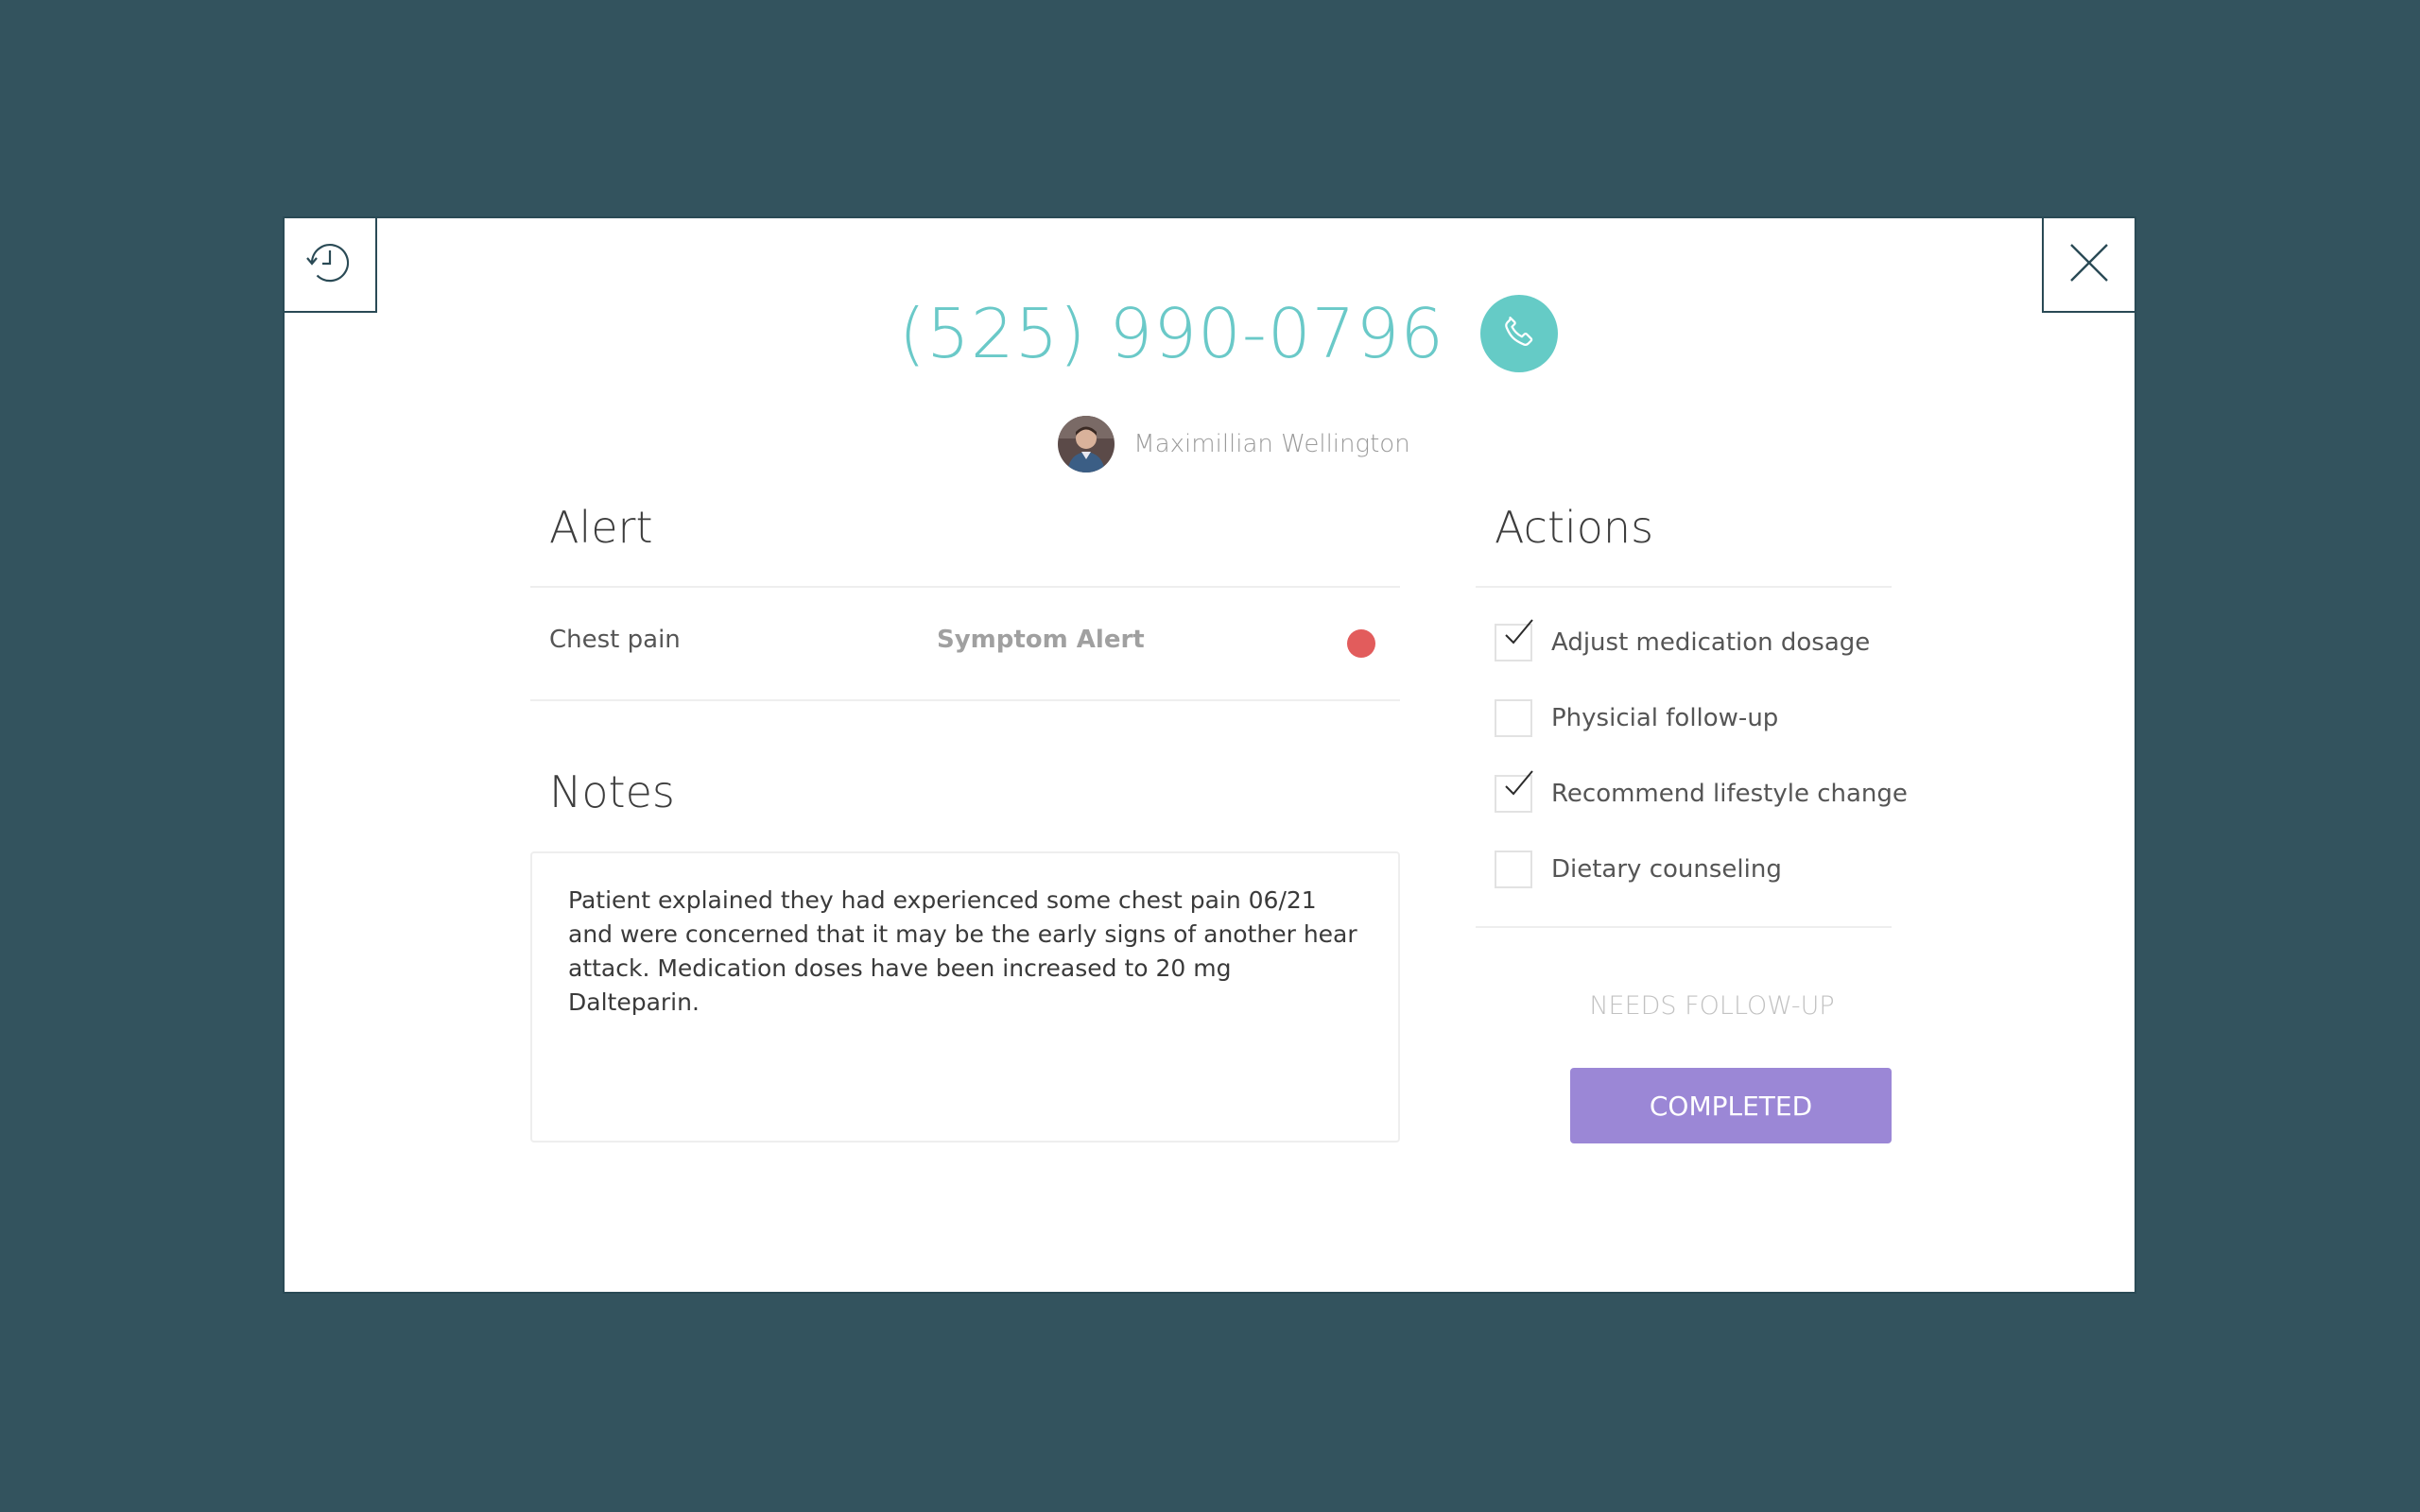 Image resolution: width=2420 pixels, height=1512 pixels. I want to click on action-item-lifestyle-change: Recommend lifestyle change, so click(1701, 792).